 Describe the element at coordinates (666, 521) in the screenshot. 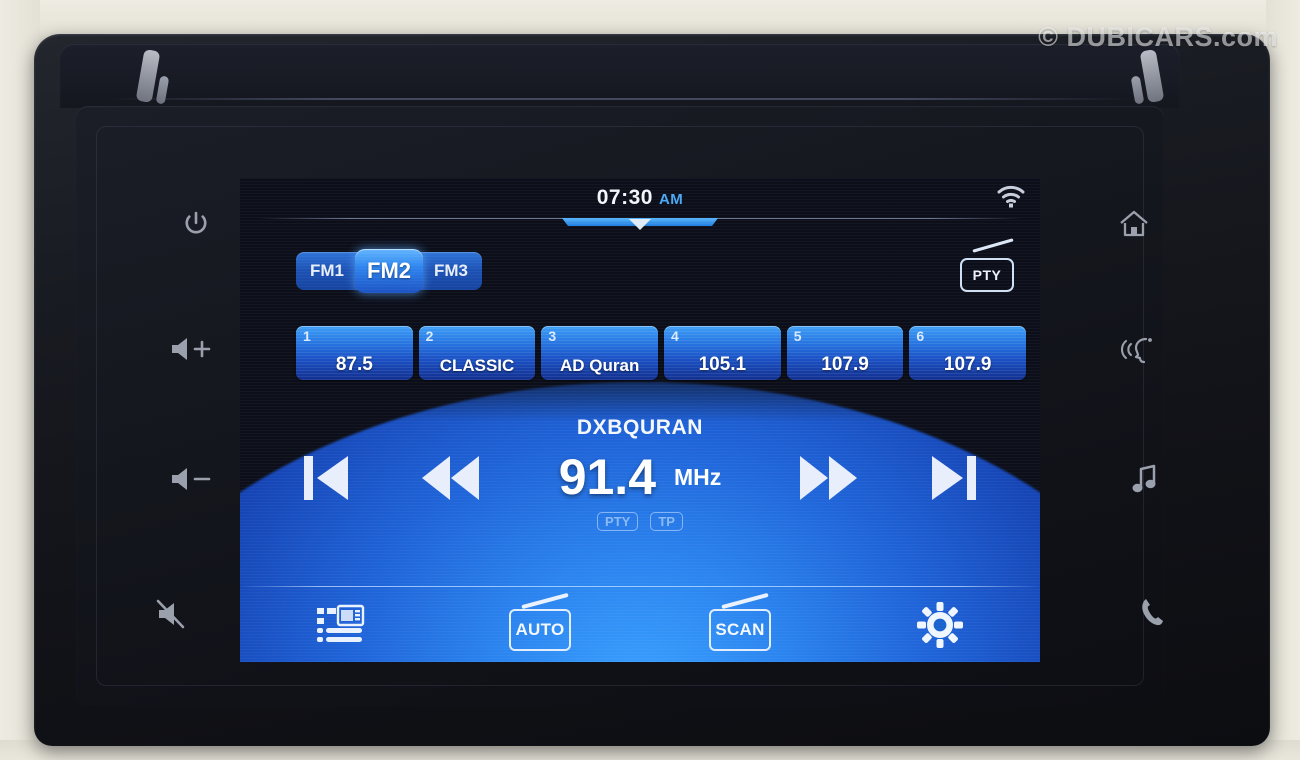

I see `tp-flag: TP` at that location.